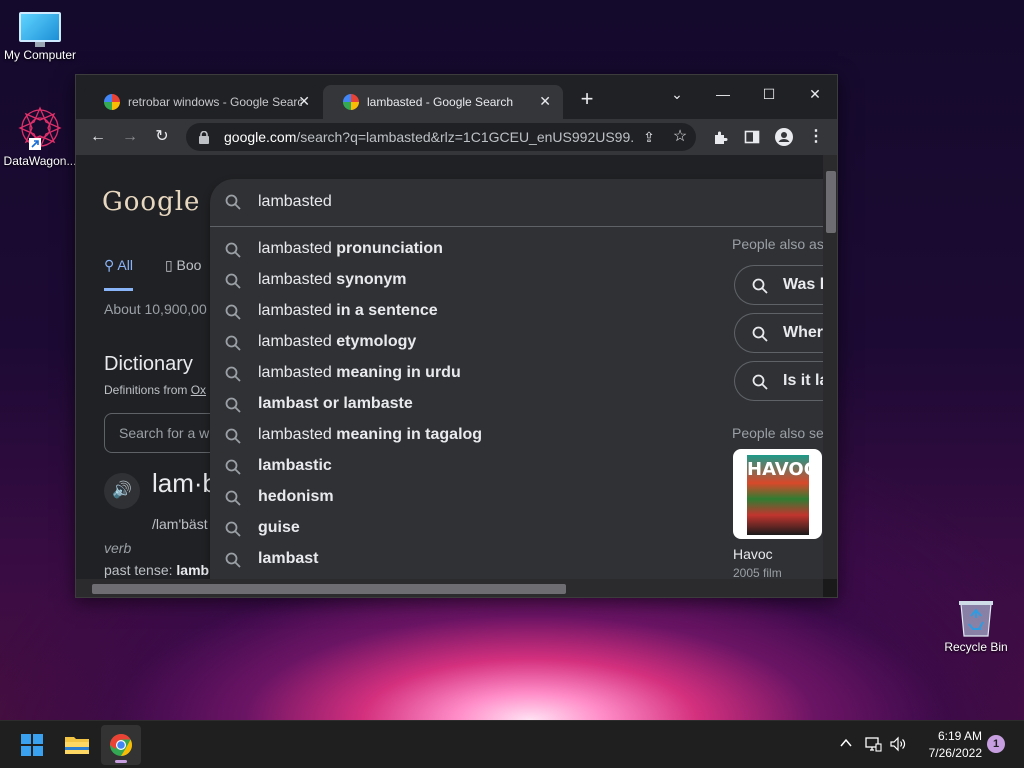 The height and width of the screenshot is (768, 1024). I want to click on suggestion-item: lambast, so click(460, 559).